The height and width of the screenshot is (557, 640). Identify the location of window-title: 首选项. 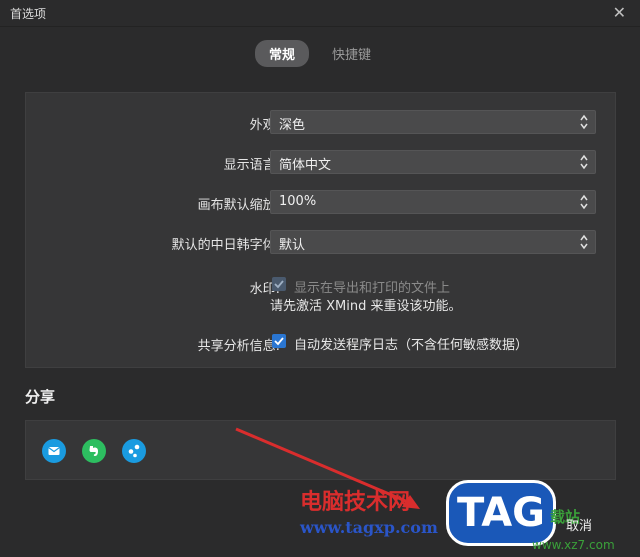
(28, 14).